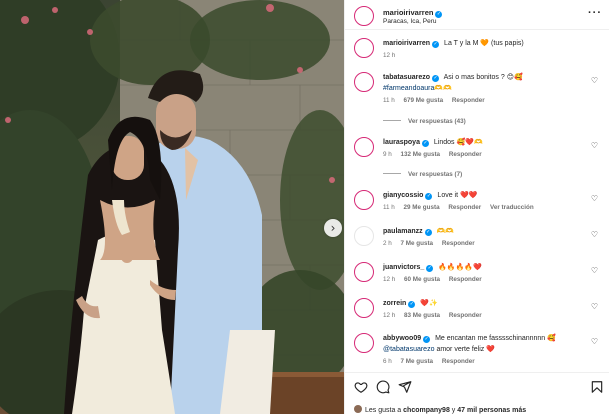 Image resolution: width=609 pixels, height=414 pixels. I want to click on comment-likes: 29 Me gusta, so click(422, 207).